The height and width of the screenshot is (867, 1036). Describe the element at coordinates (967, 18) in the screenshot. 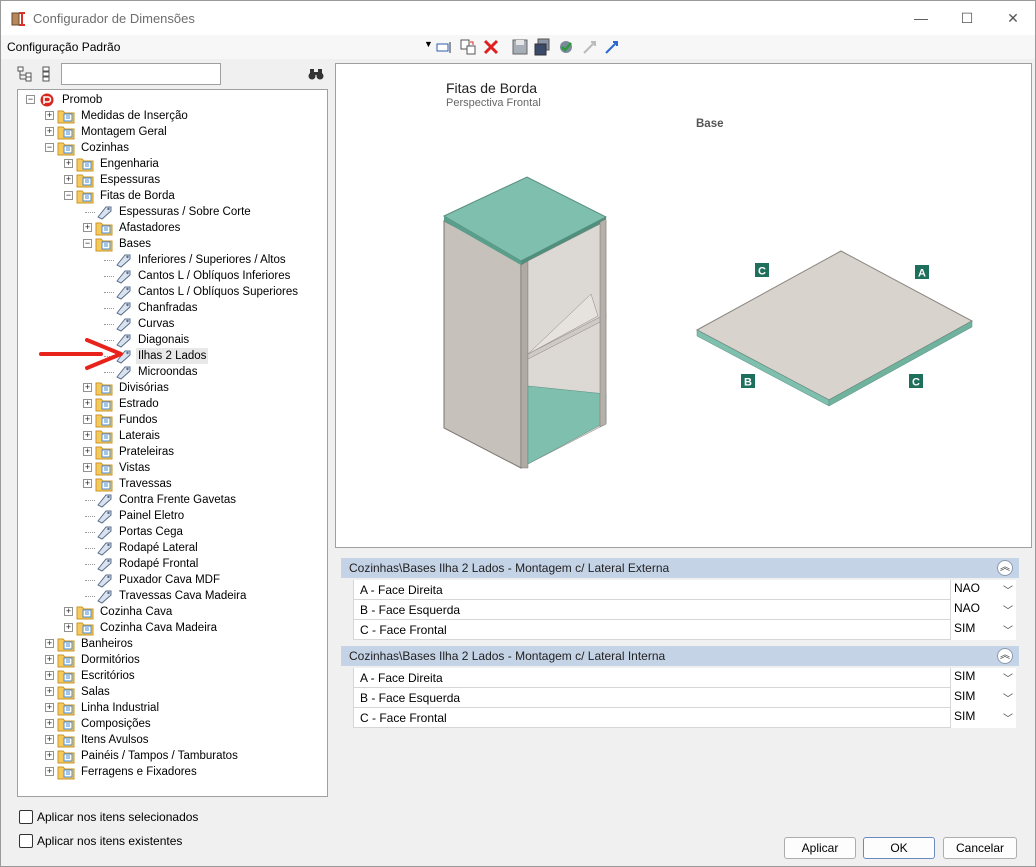

I see `maximize-button: ☐` at that location.